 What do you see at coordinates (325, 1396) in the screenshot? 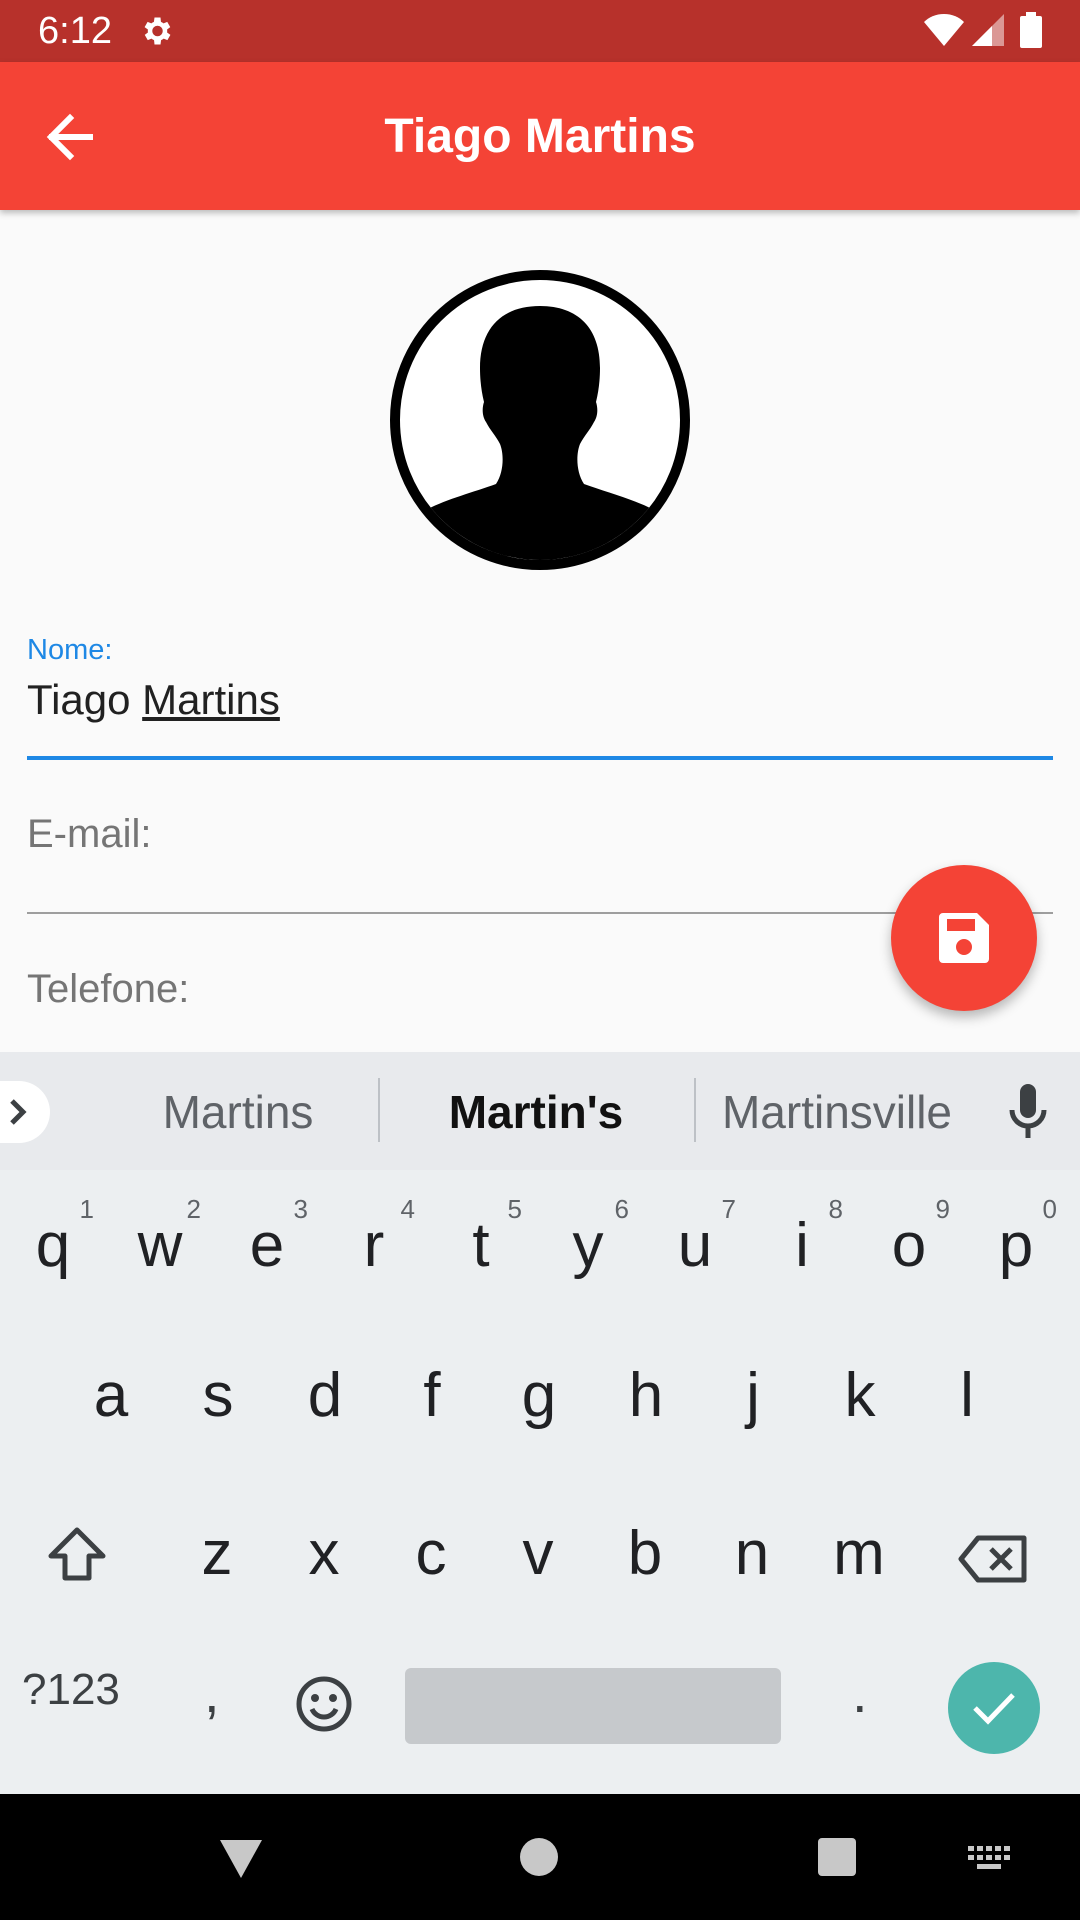
I see `key-d: d` at bounding box center [325, 1396].